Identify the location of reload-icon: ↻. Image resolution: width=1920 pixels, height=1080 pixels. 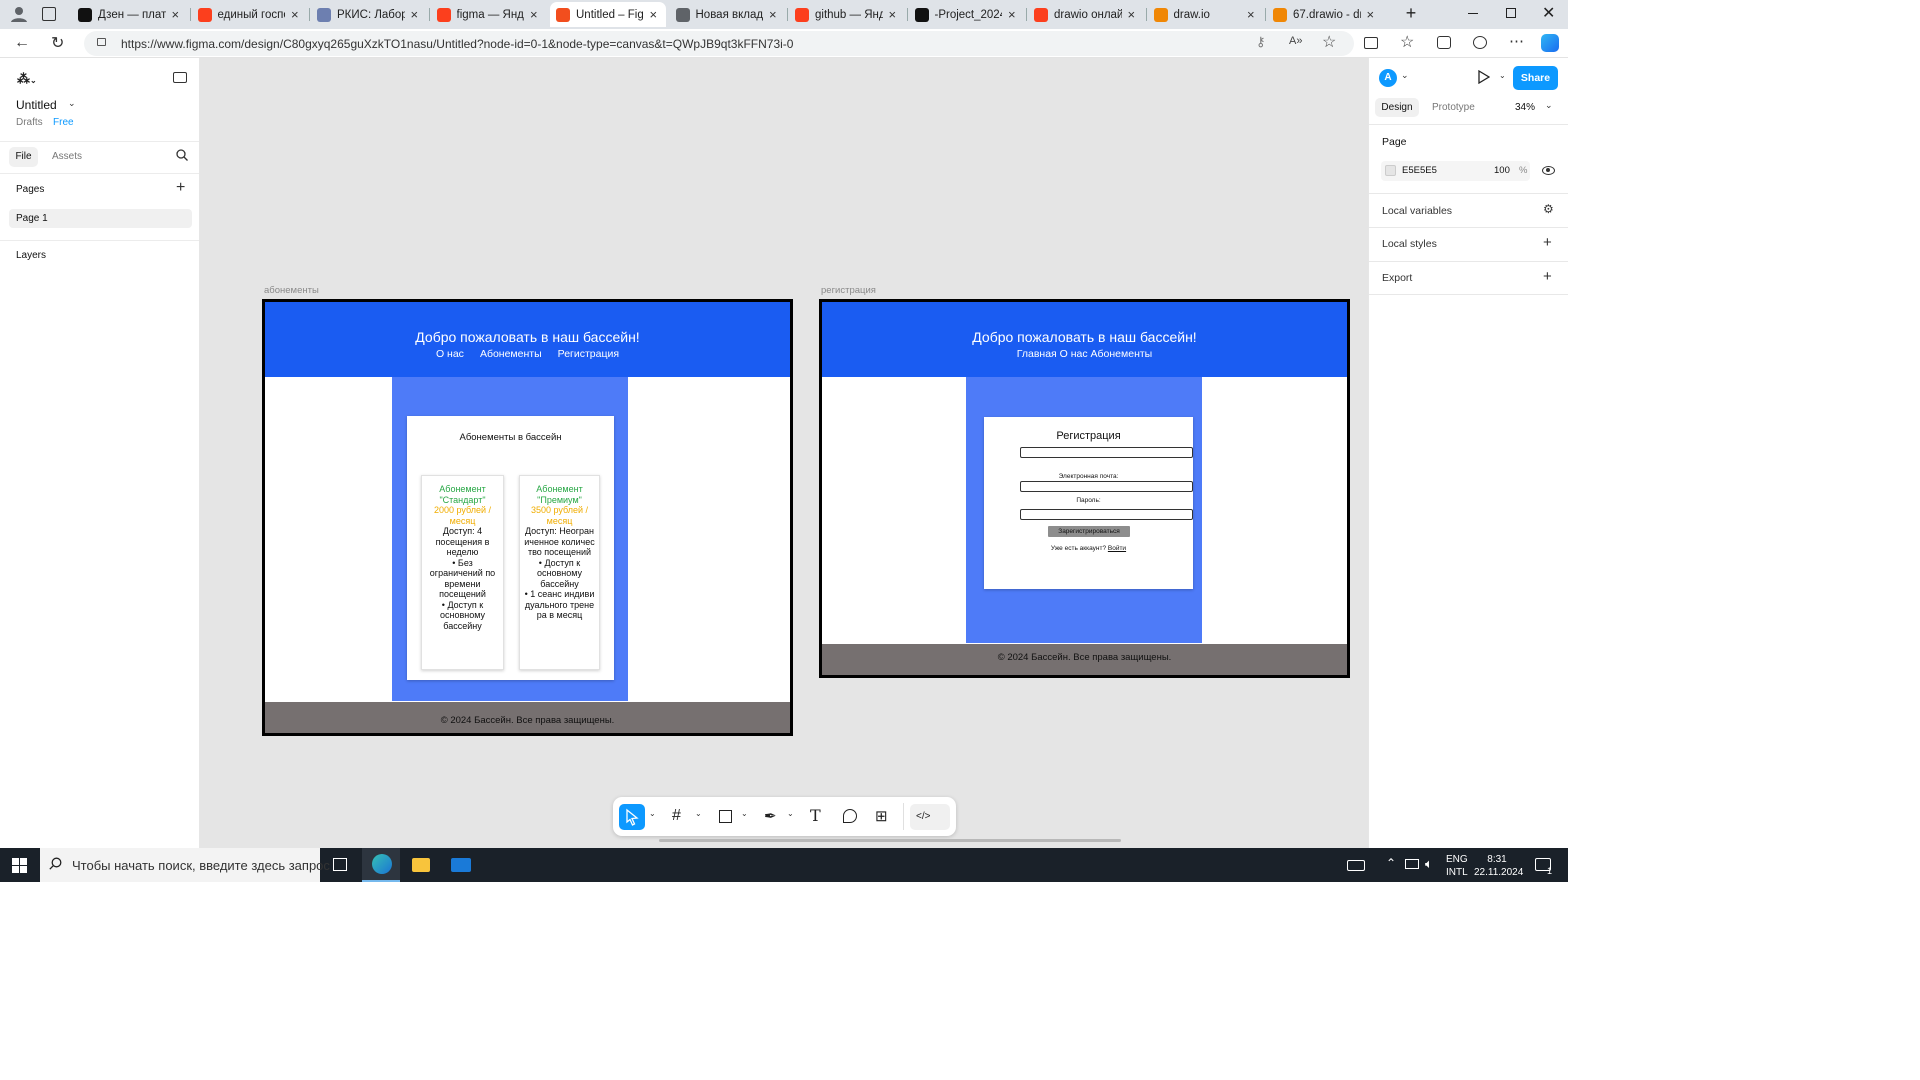
(57, 43).